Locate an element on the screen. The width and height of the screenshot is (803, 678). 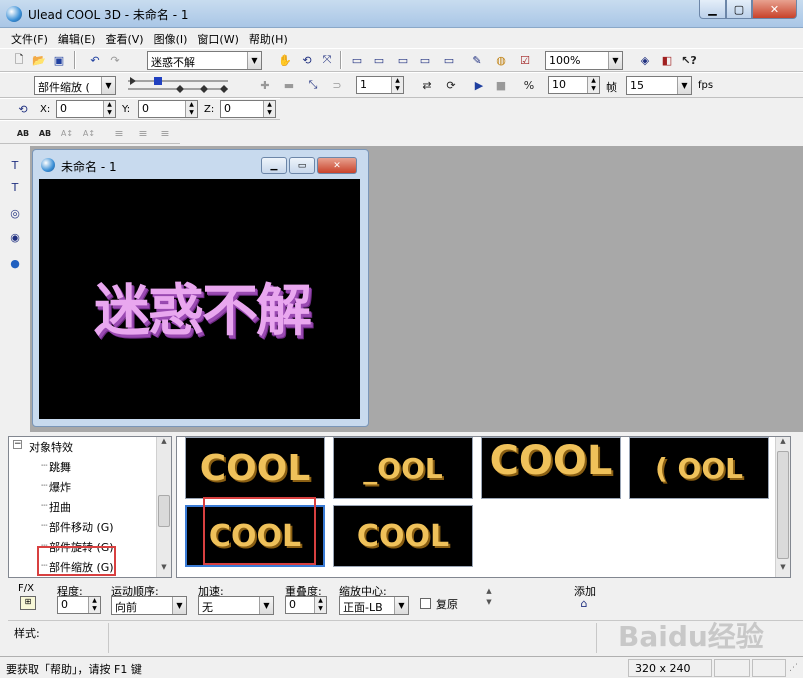
minimize-button: ▁ is located at coordinates (712, 9).